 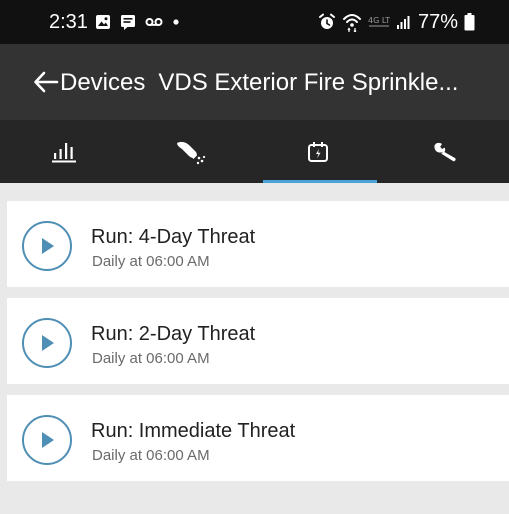 What do you see at coordinates (102, 82) in the screenshot?
I see `back-label: Devices` at bounding box center [102, 82].